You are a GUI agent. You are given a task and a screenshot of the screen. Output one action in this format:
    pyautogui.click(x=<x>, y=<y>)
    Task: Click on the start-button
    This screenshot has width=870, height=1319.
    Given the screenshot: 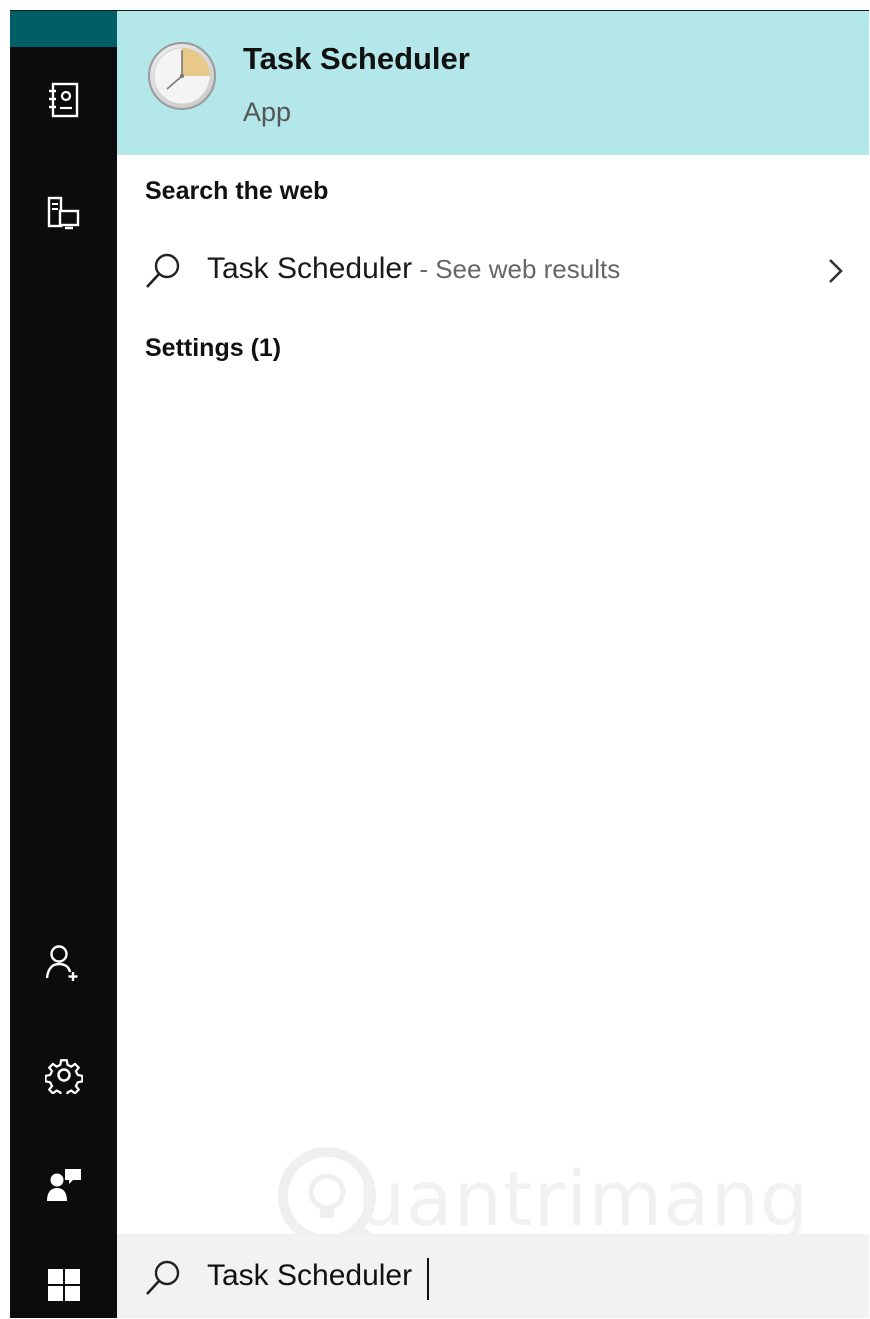 What is the action you would take?
    pyautogui.click(x=63, y=1284)
    